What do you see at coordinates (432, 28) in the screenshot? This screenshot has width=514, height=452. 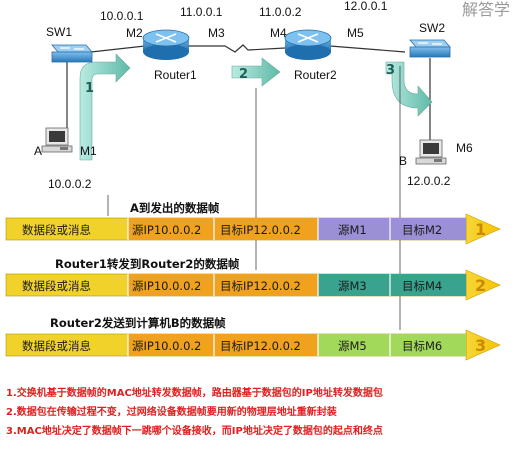 I see `sw2-label: SW2` at bounding box center [432, 28].